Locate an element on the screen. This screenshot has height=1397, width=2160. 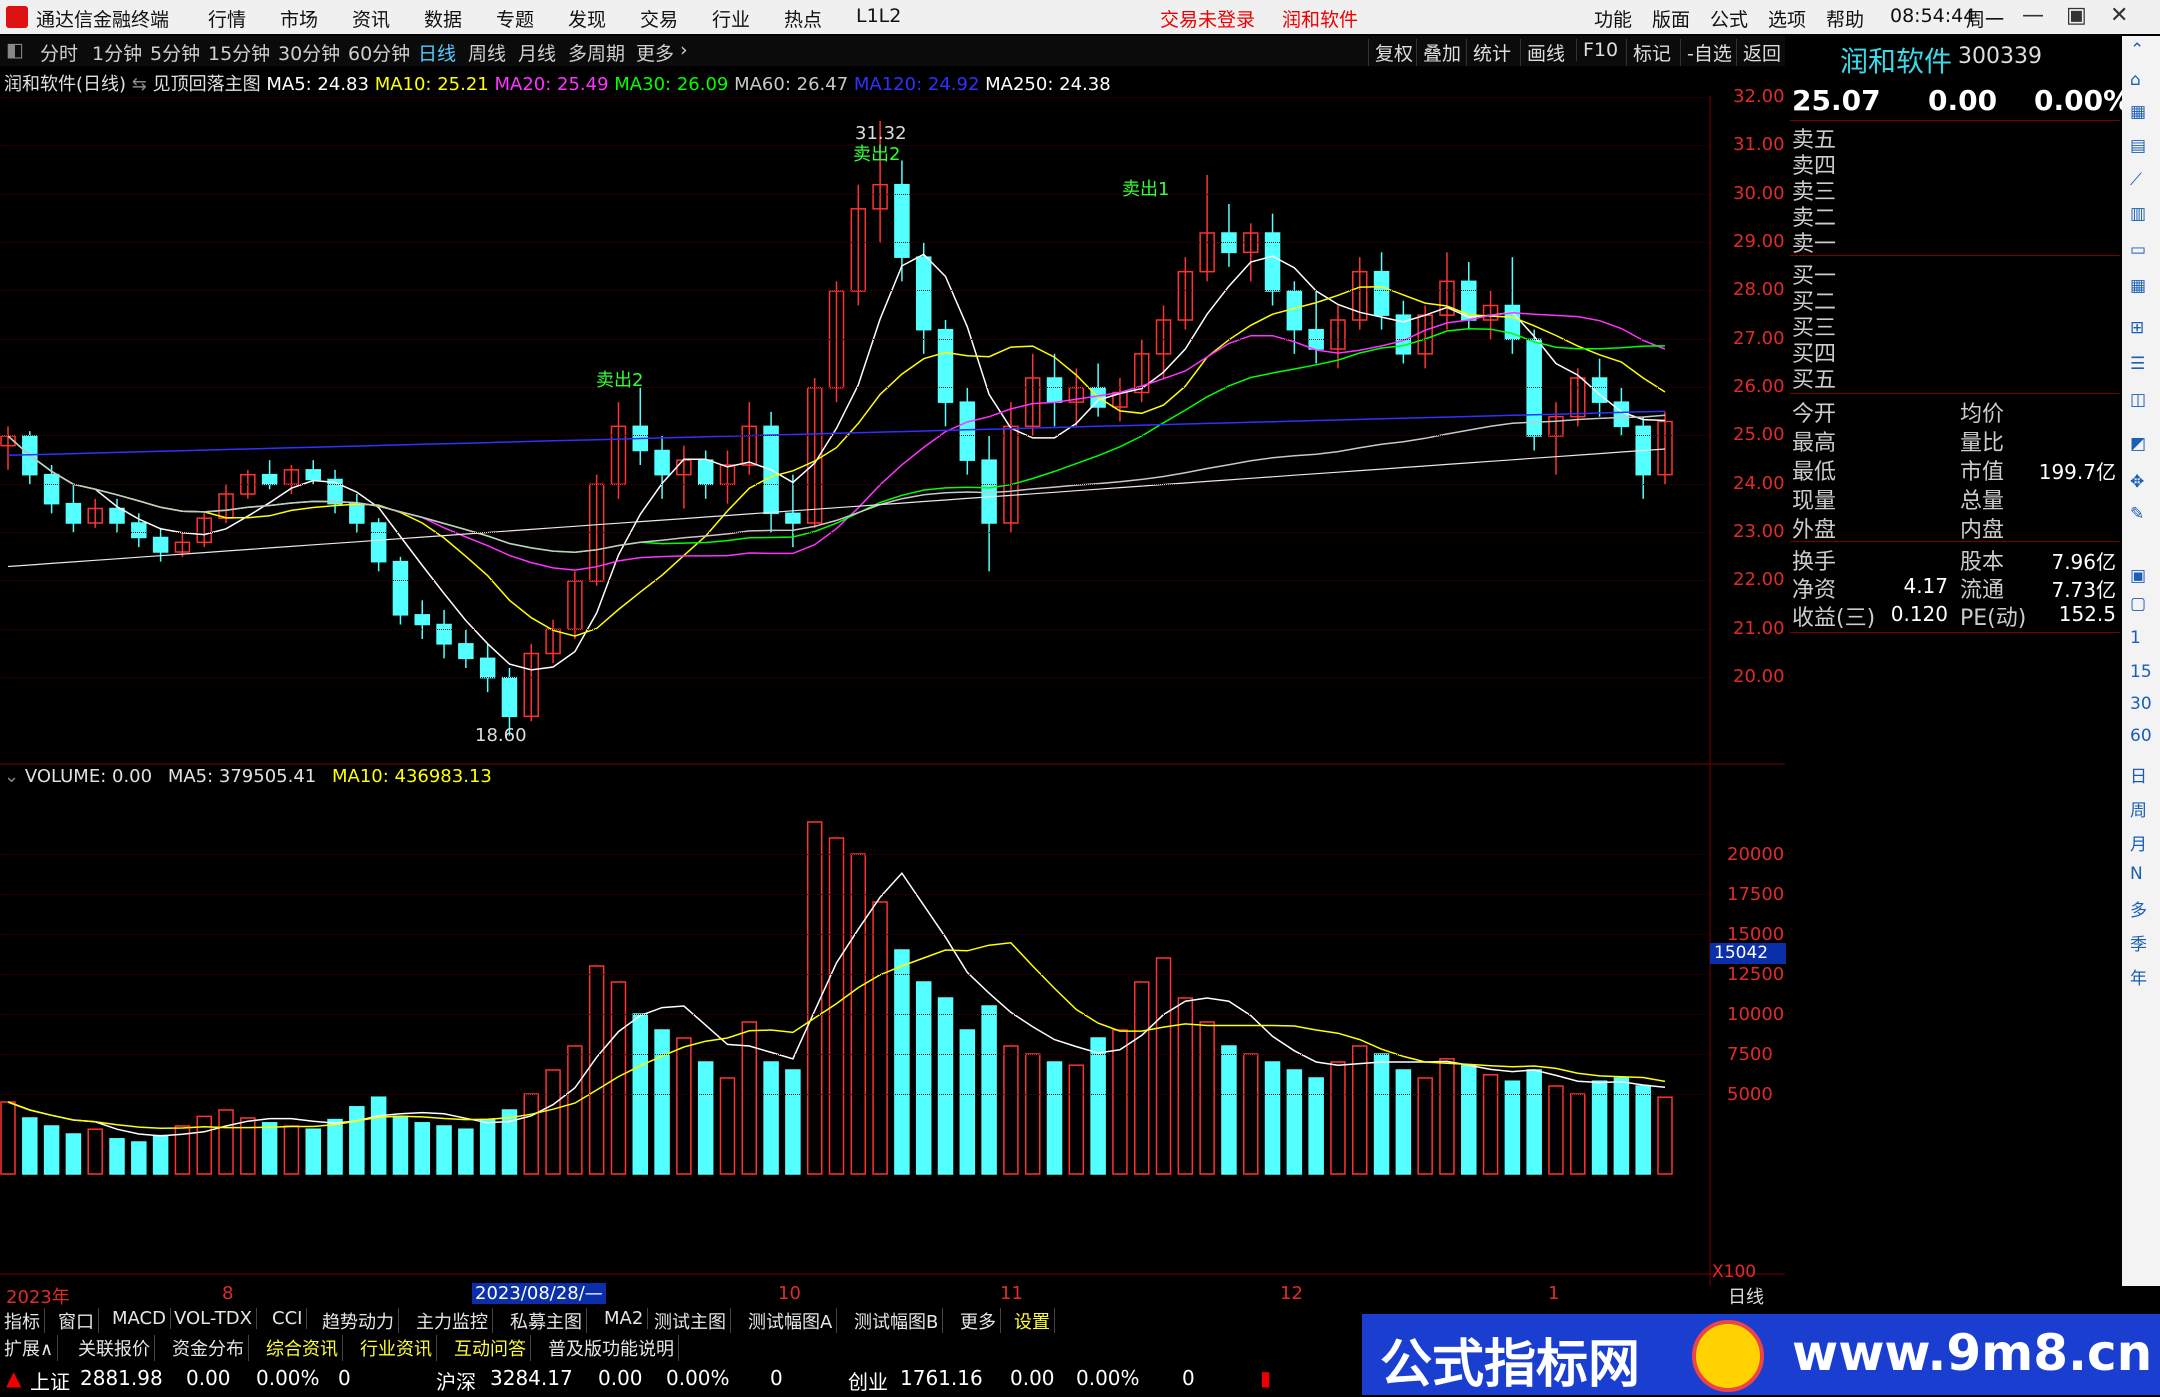
btn-restore-rights: 复权 is located at coordinates (1390, 52).